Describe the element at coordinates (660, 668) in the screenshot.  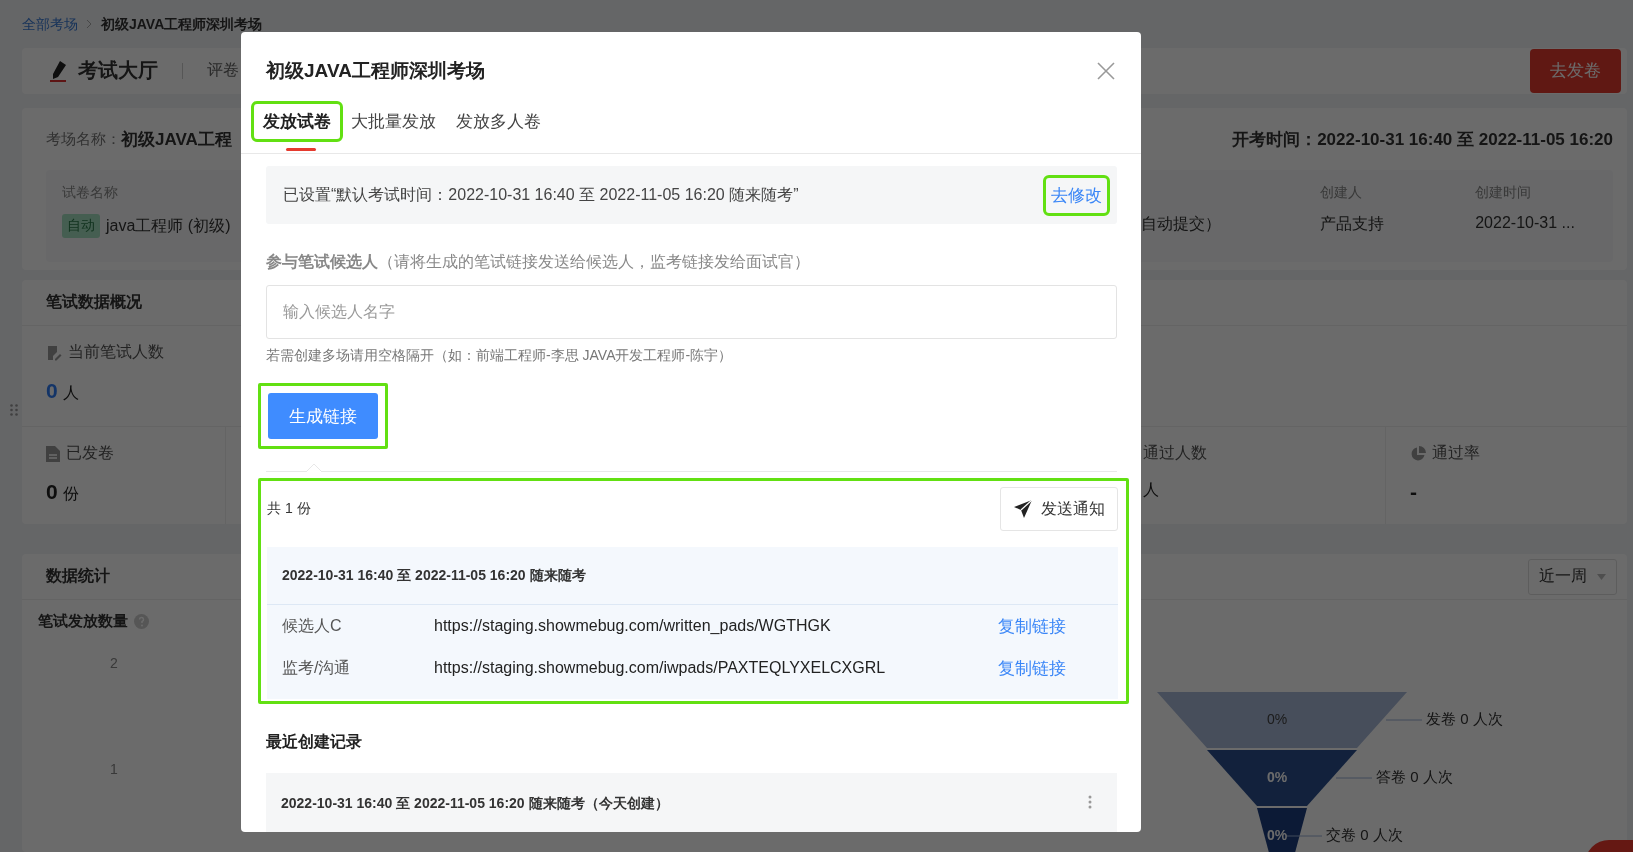
I see `link-url: https://staging.showmebug.com/iwpads/PAXTEQLYXELCXGRL` at that location.